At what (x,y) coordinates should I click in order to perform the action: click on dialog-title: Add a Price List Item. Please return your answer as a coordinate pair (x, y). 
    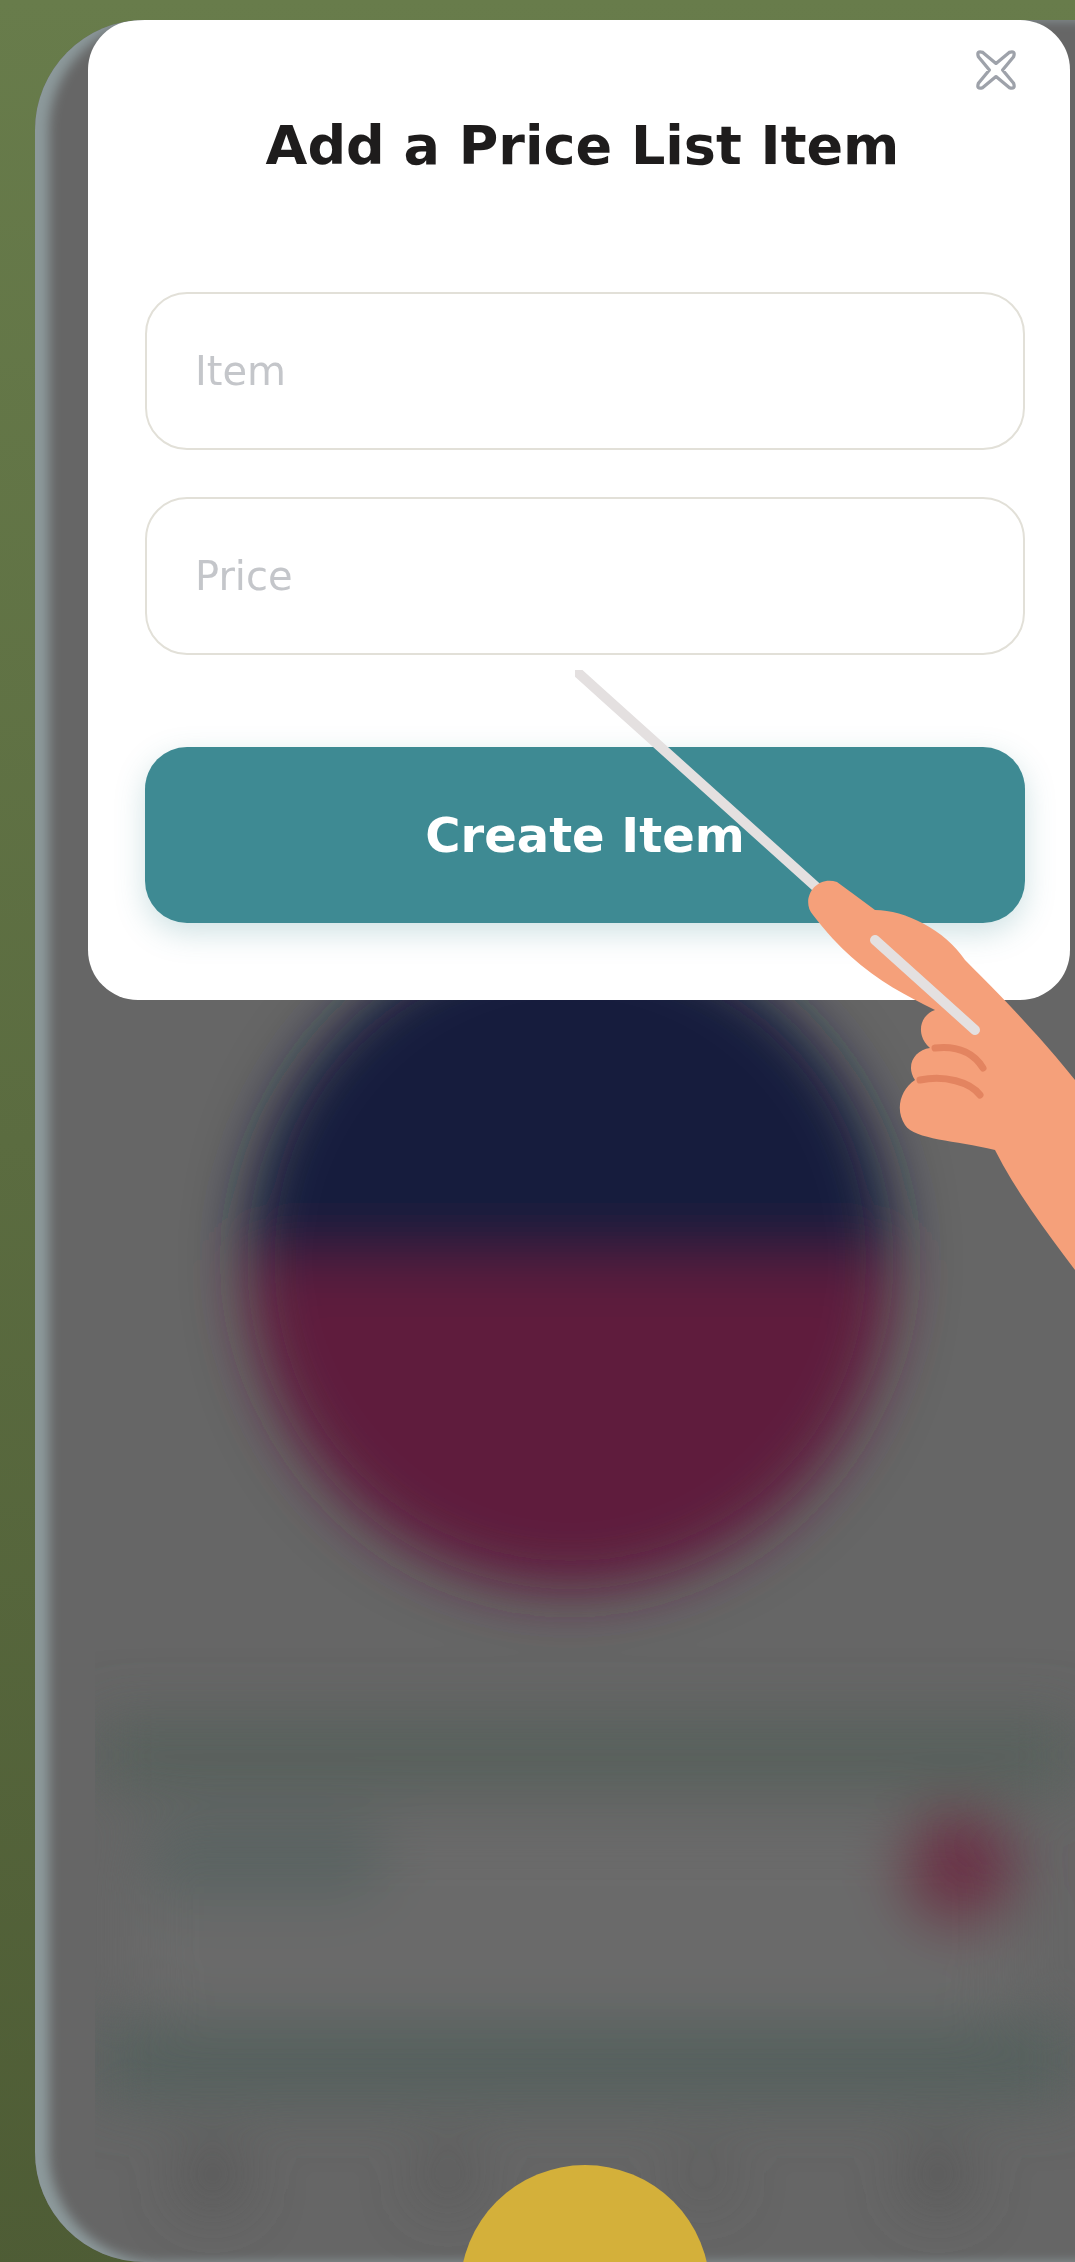
    Looking at the image, I should click on (582, 146).